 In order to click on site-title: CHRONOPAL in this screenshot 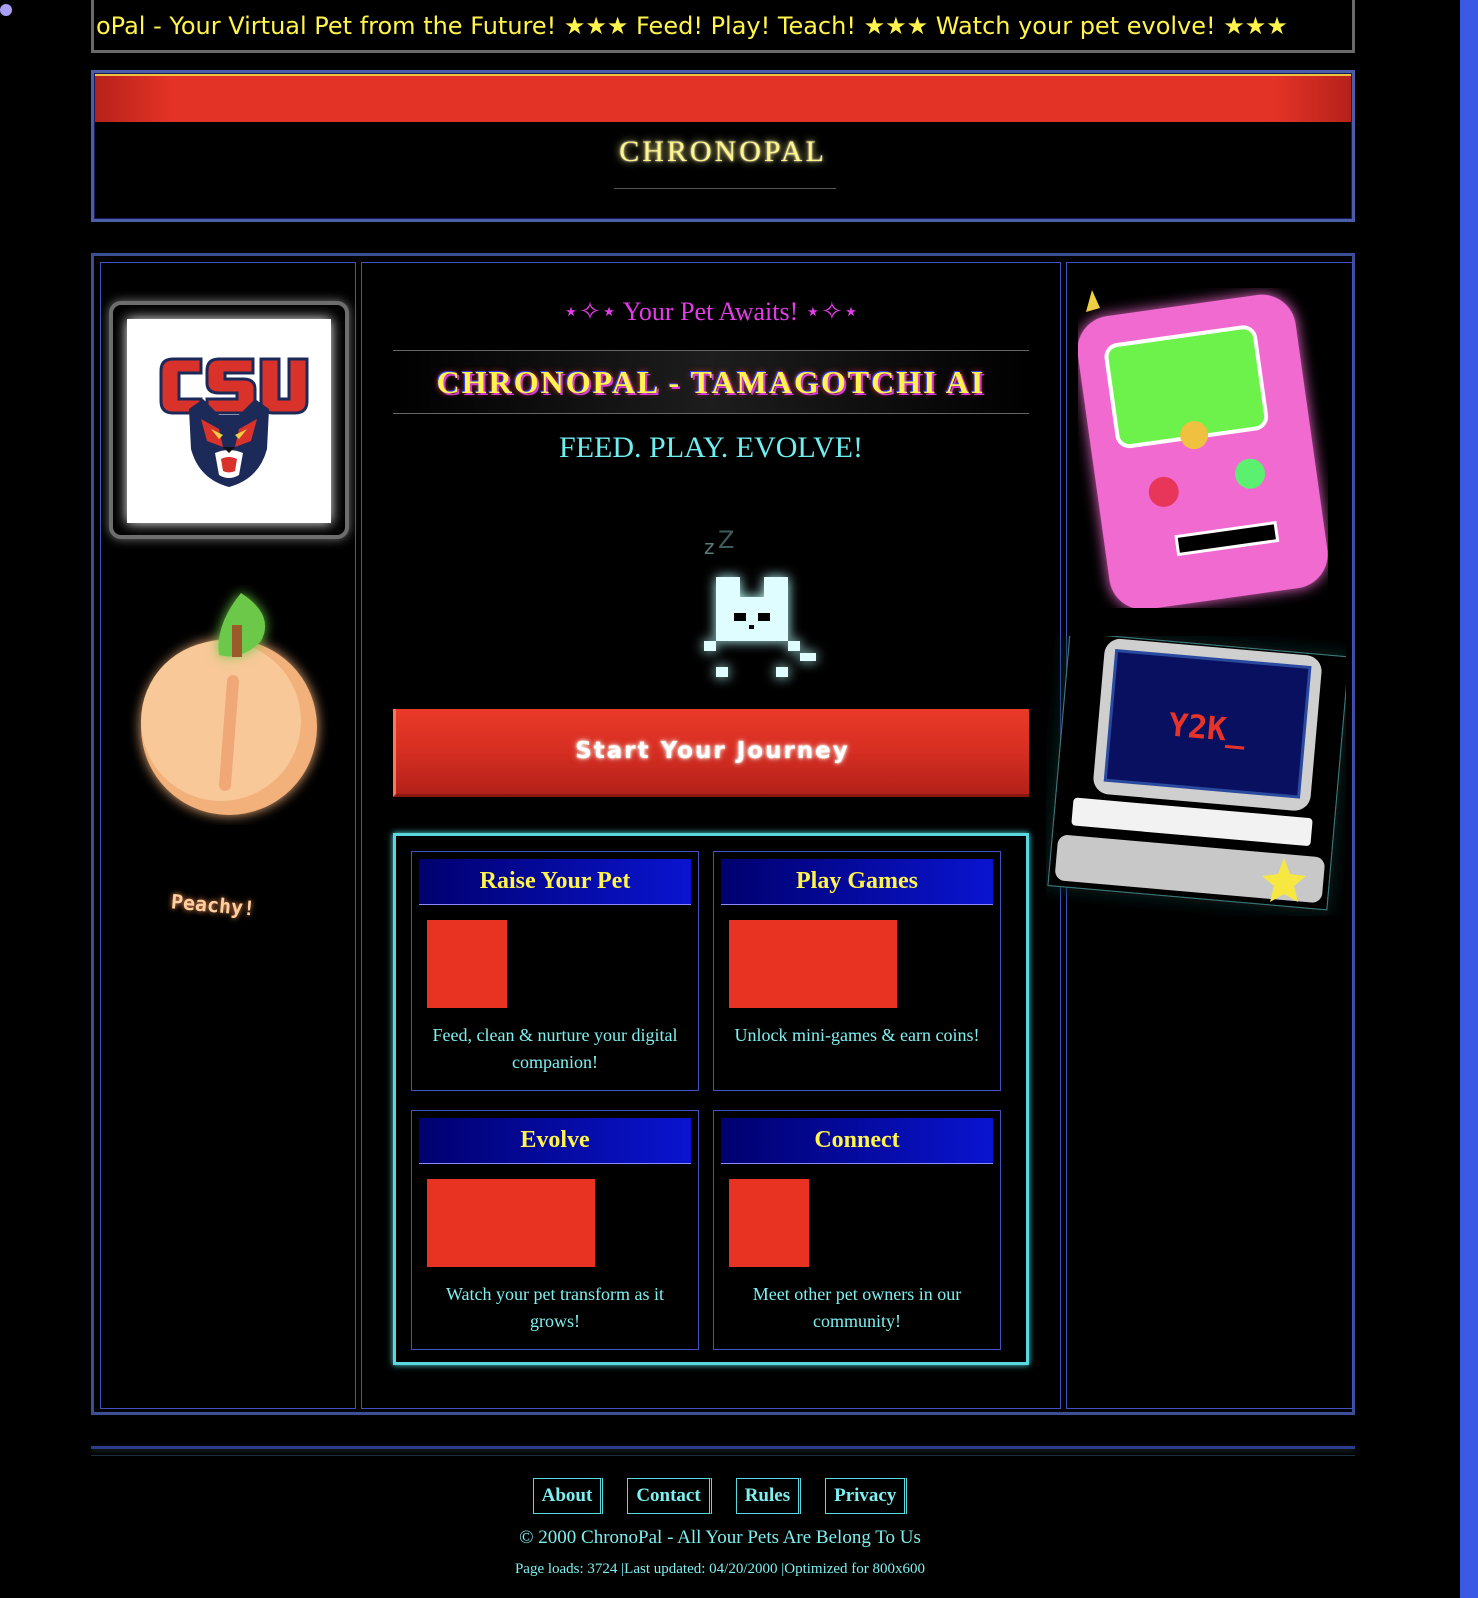, I will do `click(723, 151)`.